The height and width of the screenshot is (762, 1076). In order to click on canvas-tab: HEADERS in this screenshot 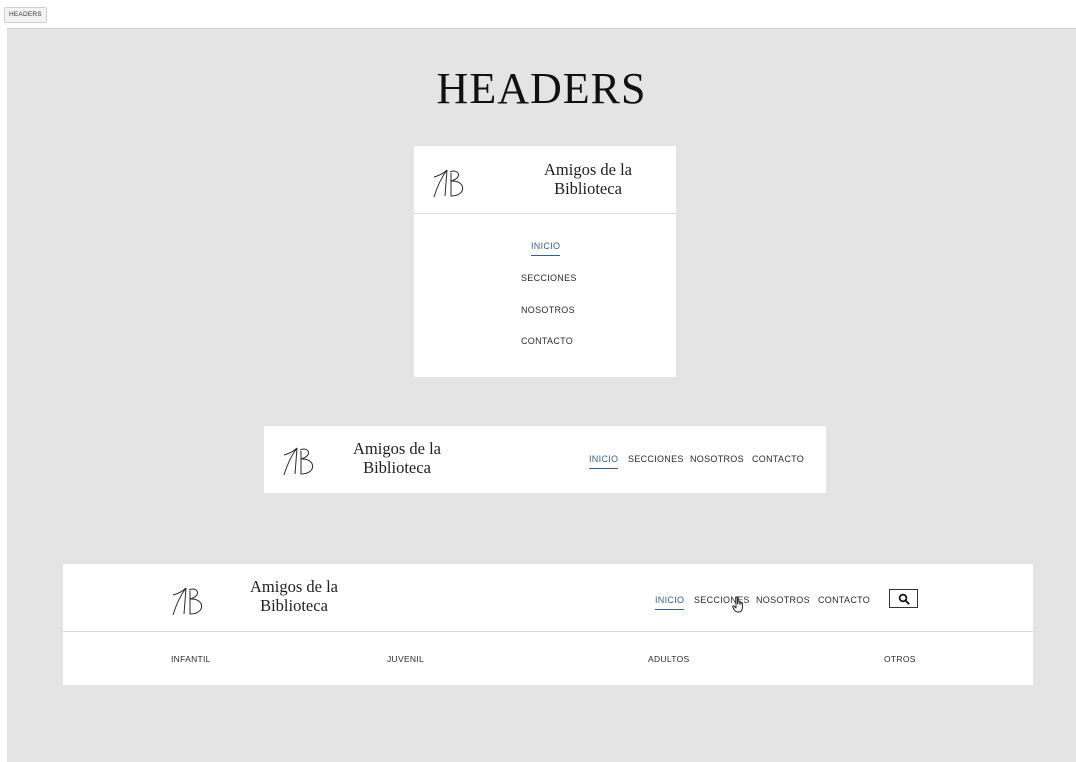, I will do `click(25, 15)`.